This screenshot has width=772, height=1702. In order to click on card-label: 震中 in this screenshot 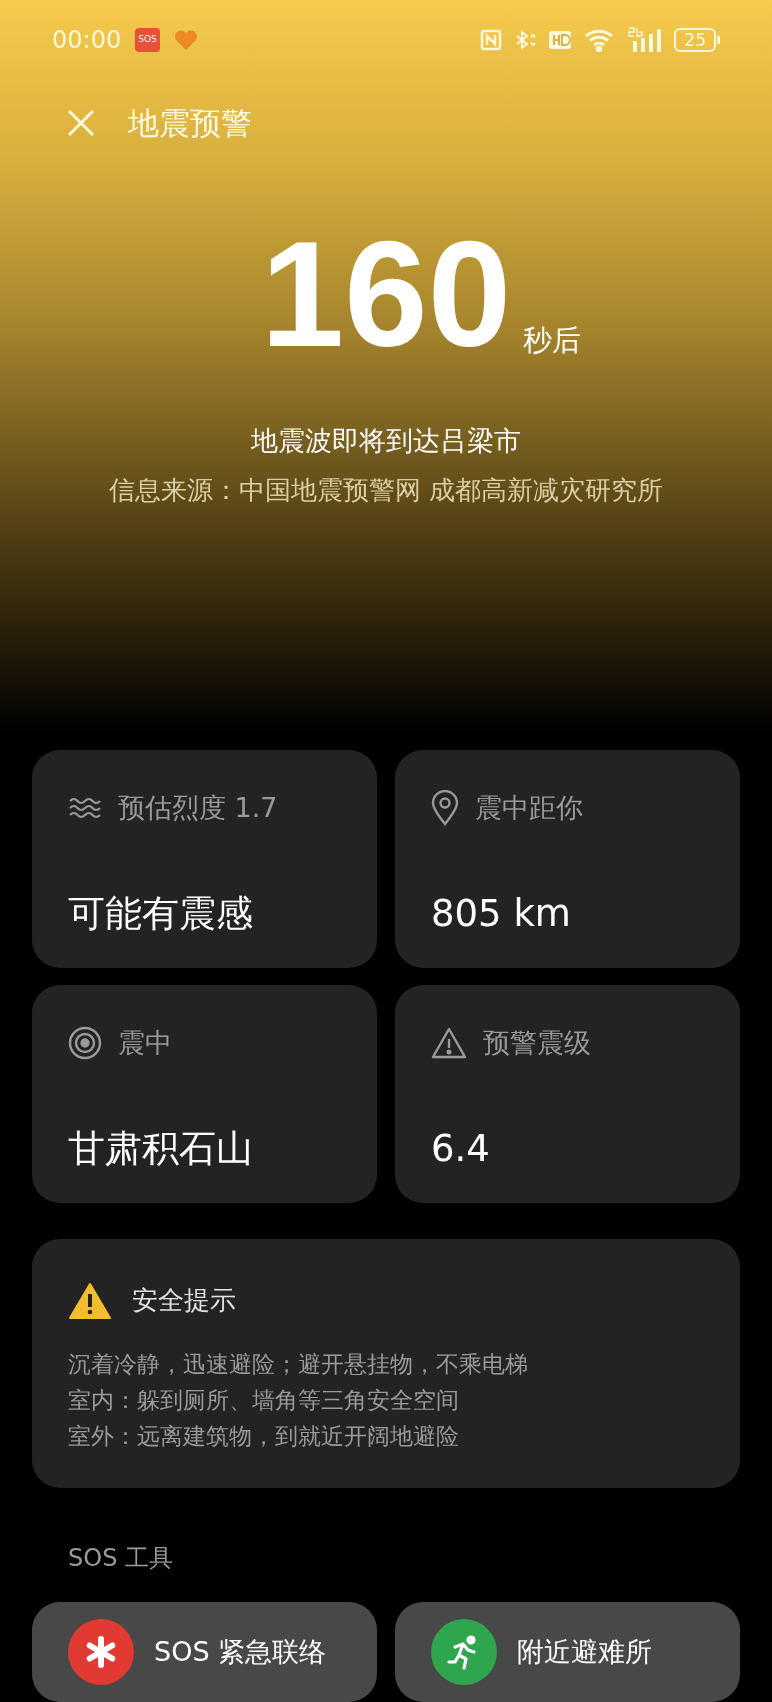, I will do `click(145, 1042)`.